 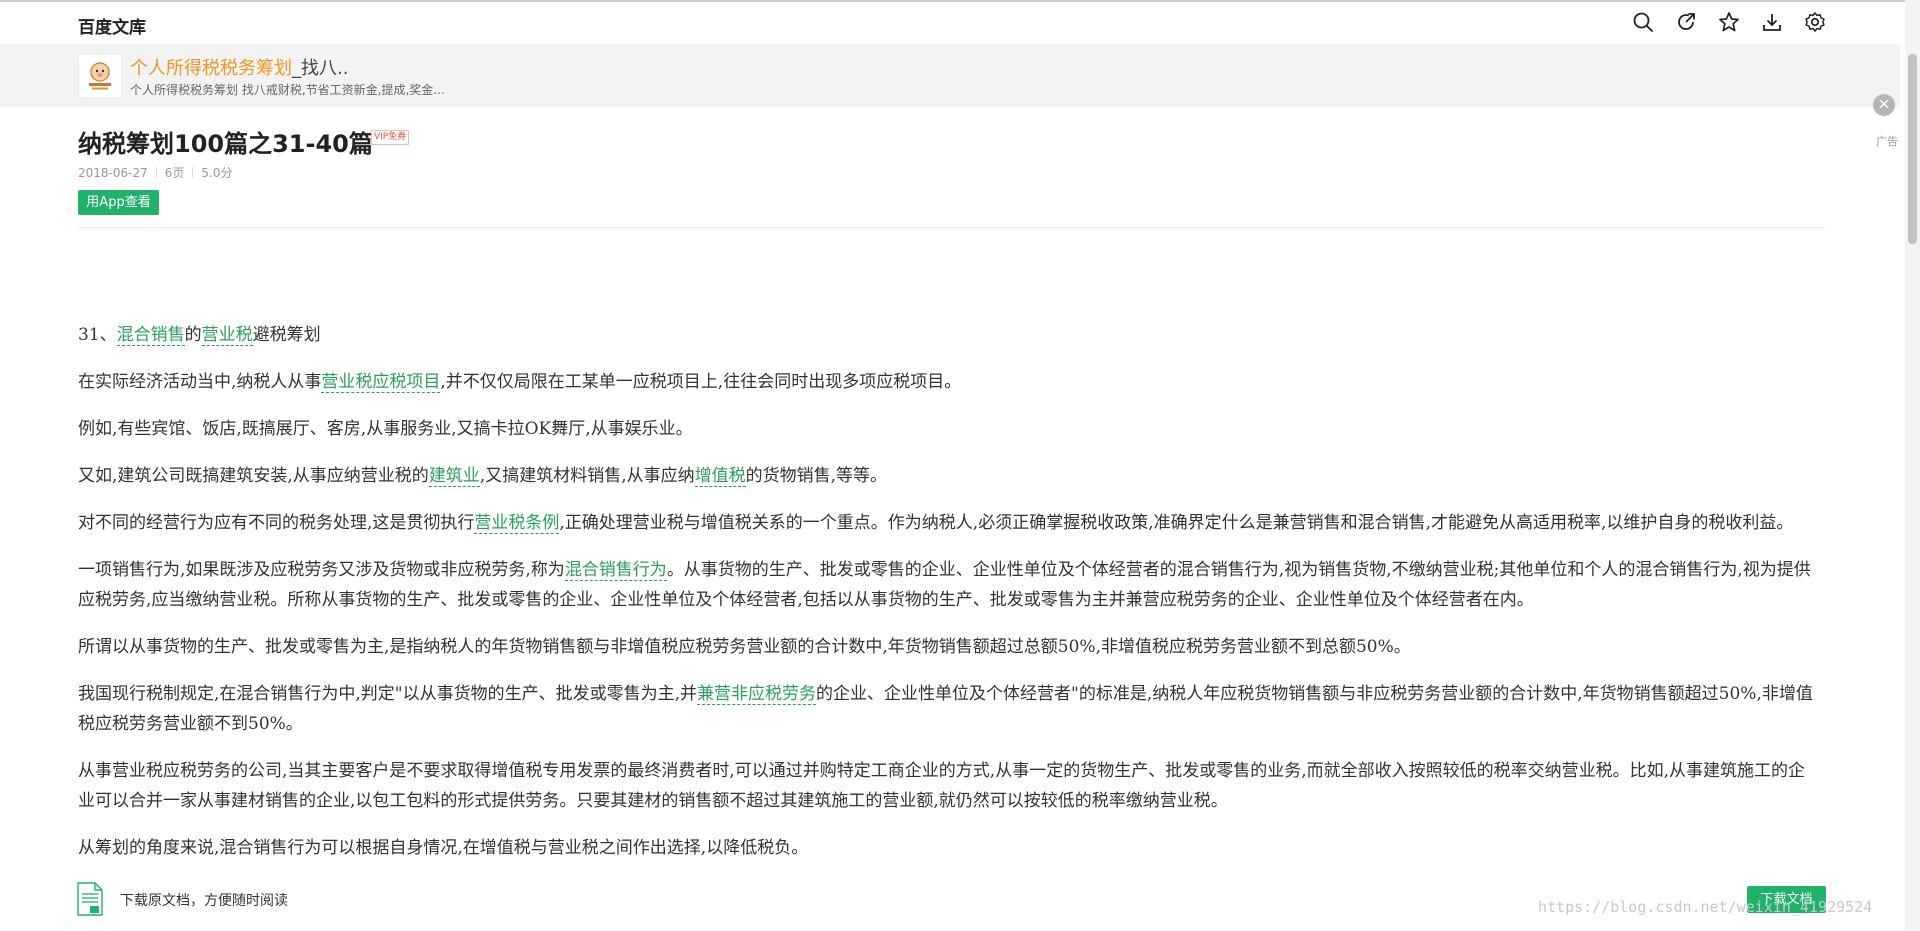 I want to click on keyword-link: 建筑业, so click(x=454, y=476).